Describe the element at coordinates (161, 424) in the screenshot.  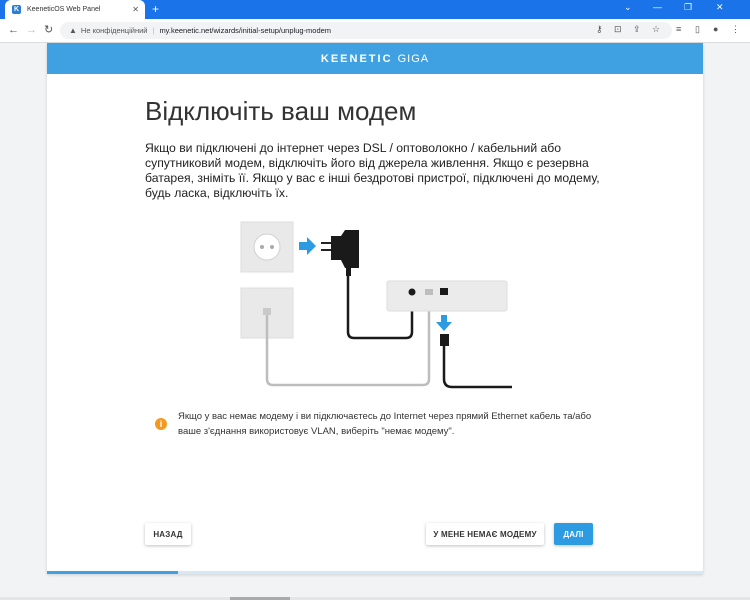
I see `info-icon: i` at that location.